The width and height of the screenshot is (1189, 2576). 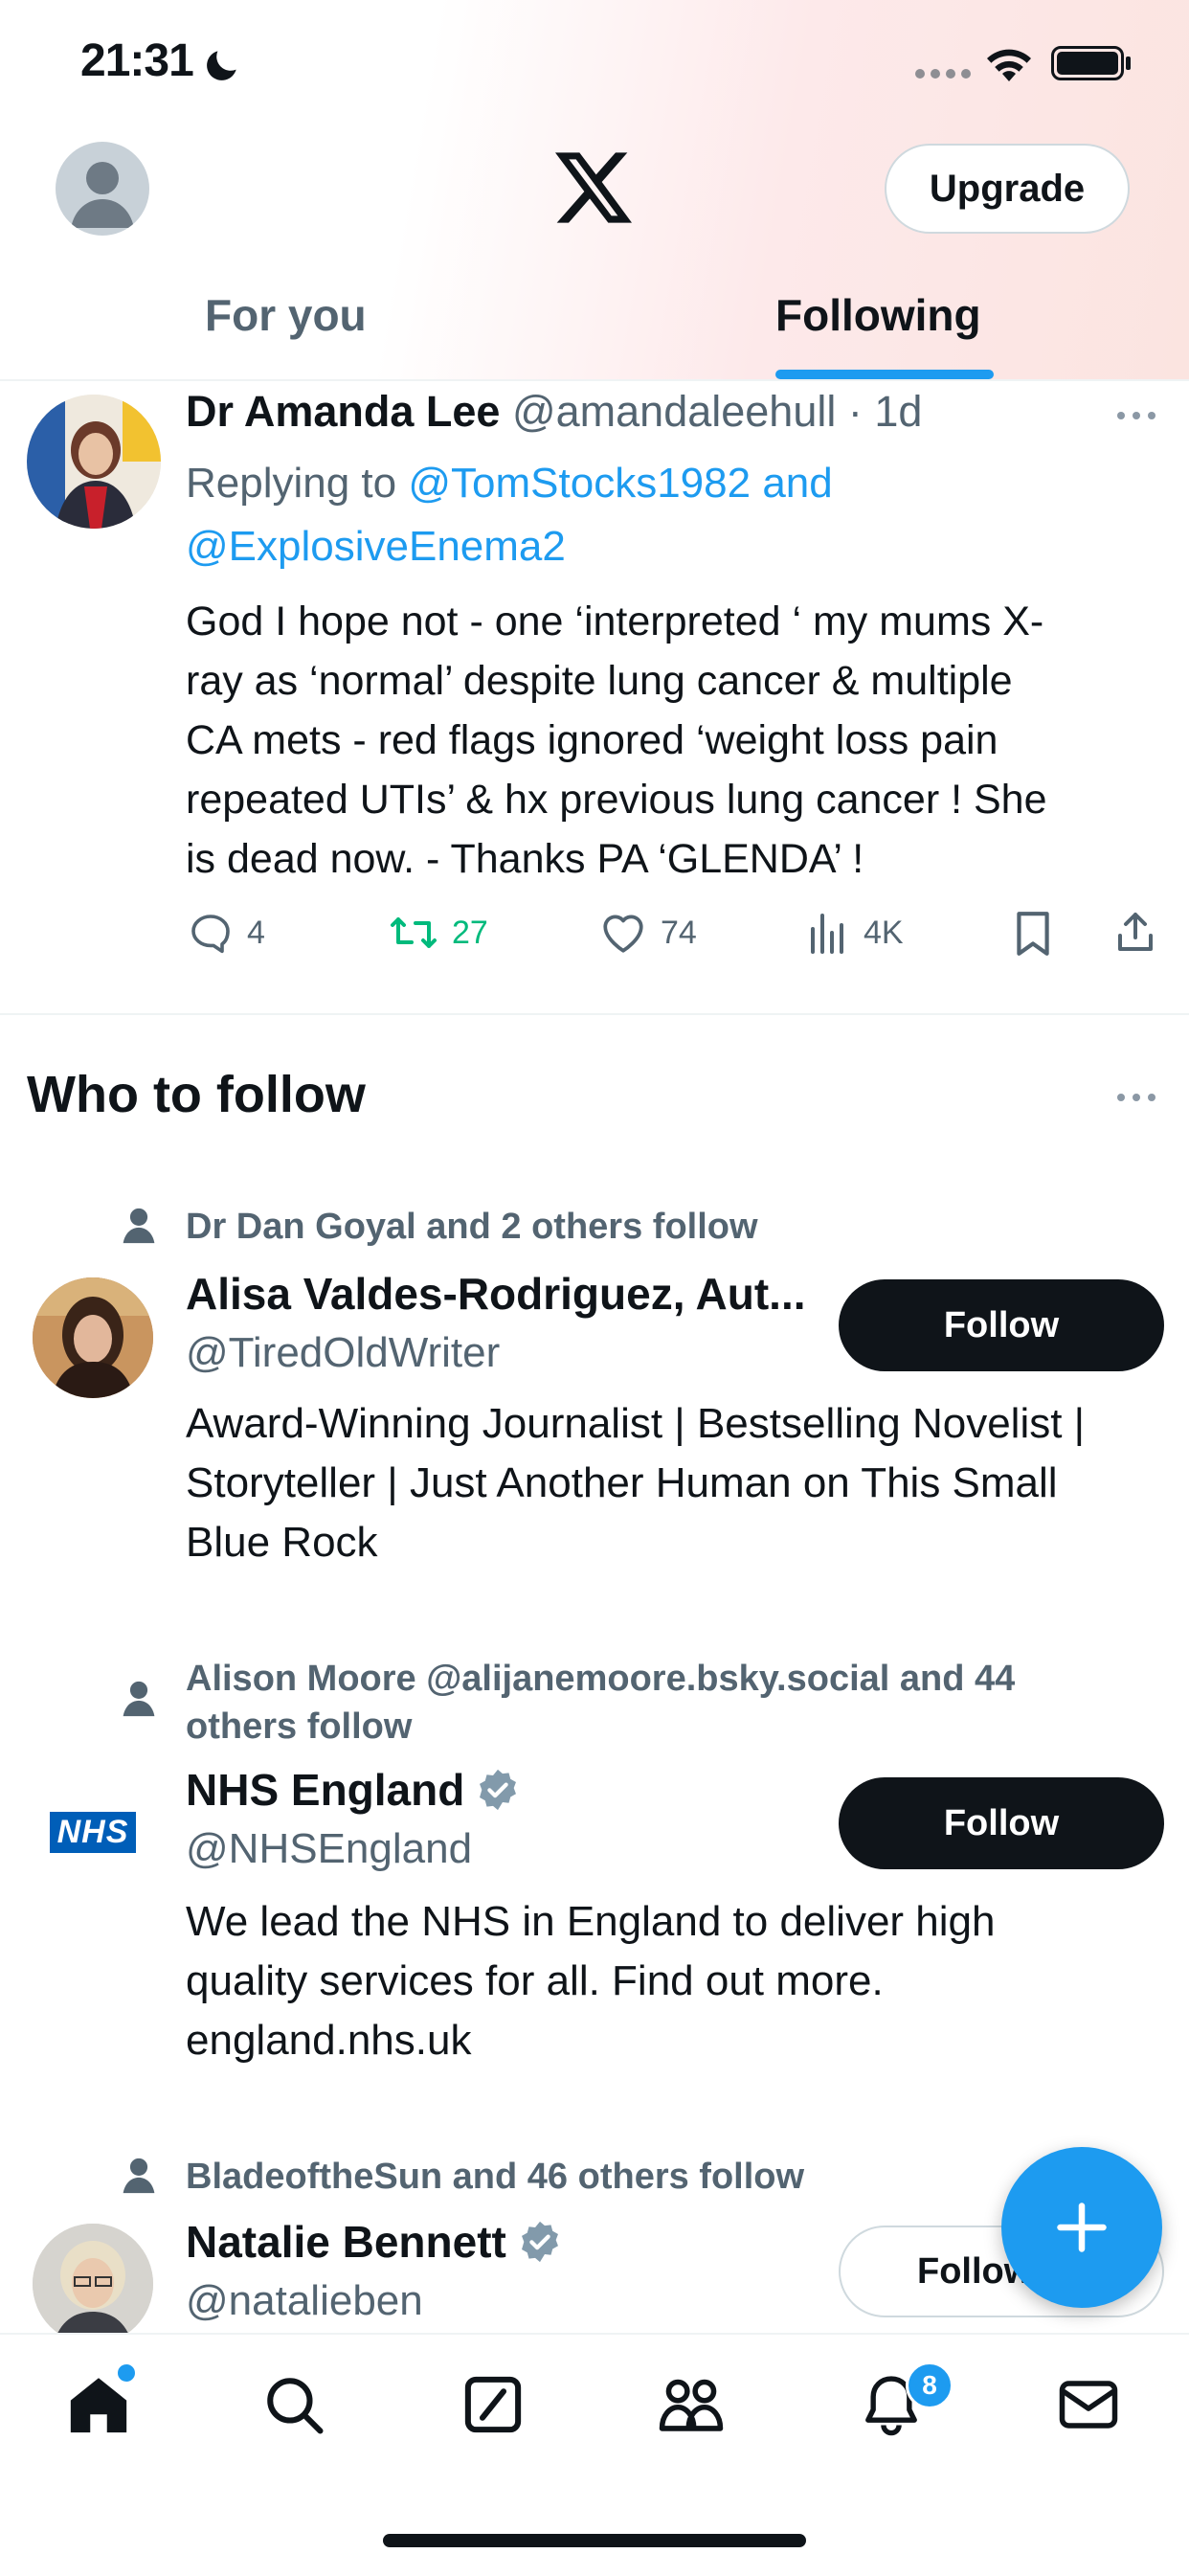 What do you see at coordinates (282, 1542) in the screenshot?
I see `bio-line: Blue Rock` at bounding box center [282, 1542].